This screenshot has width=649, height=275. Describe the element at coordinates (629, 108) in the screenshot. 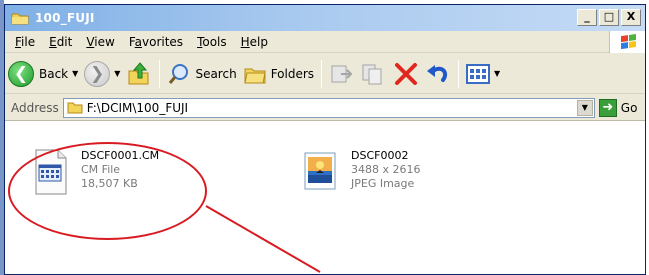

I see `go-button-label: Go` at that location.